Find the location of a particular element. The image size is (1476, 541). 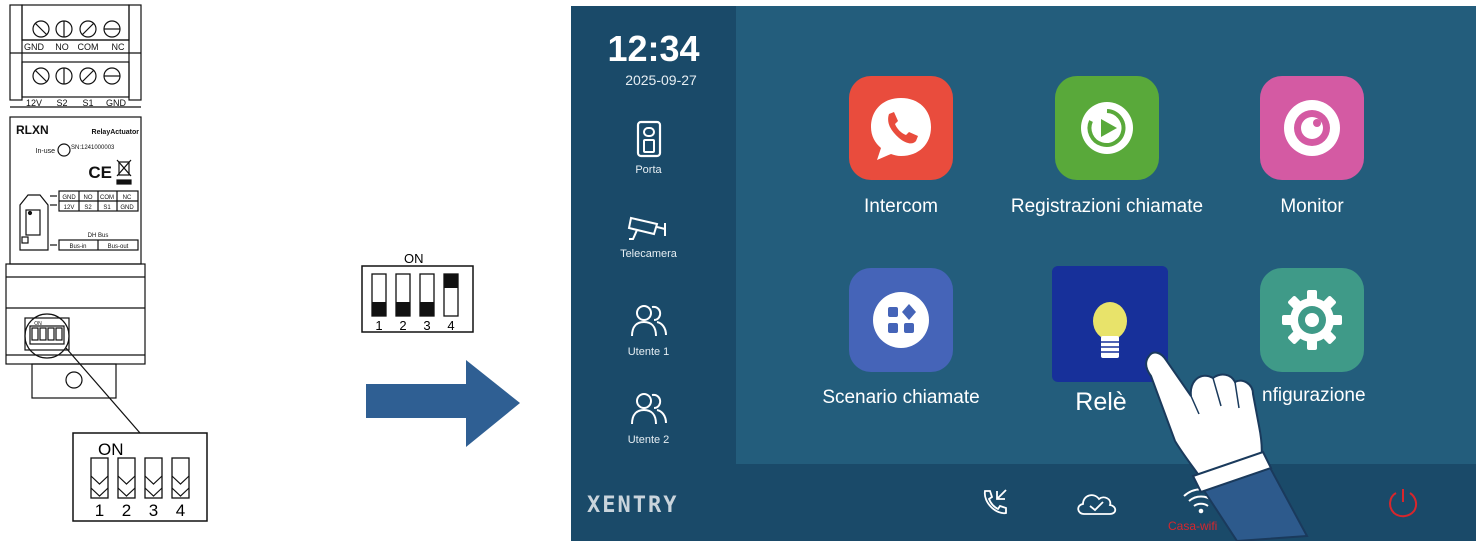

call-log-icon is located at coordinates (994, 502).